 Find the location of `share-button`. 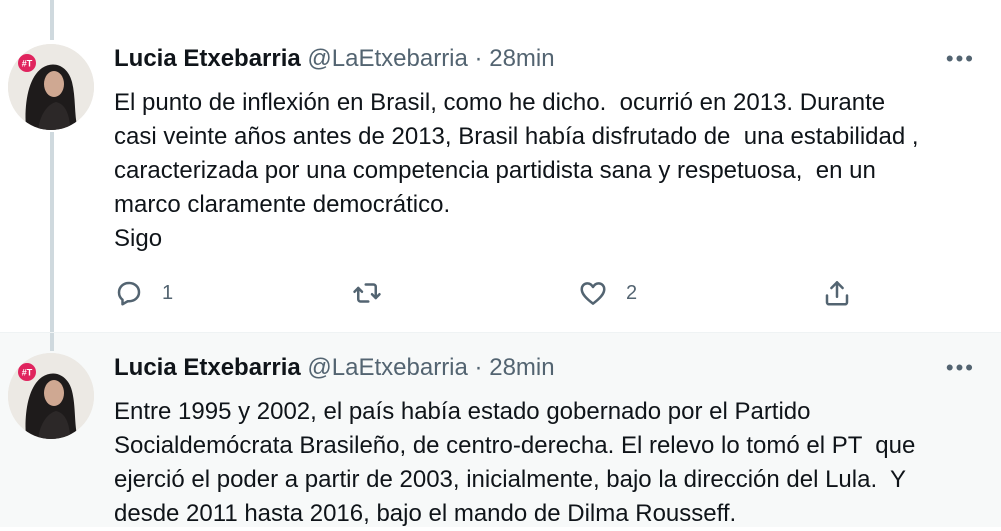

share-button is located at coordinates (837, 293).